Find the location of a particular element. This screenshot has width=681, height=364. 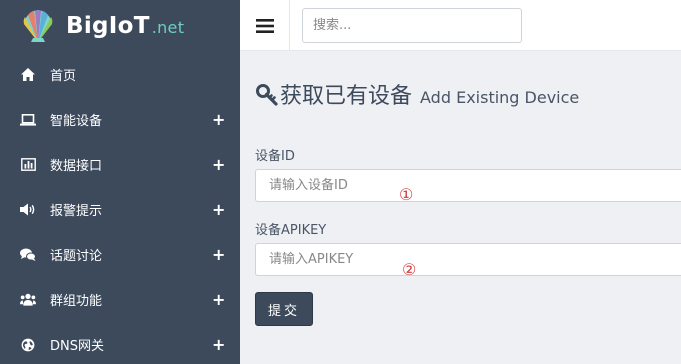

hamburger-icon is located at coordinates (264, 25).